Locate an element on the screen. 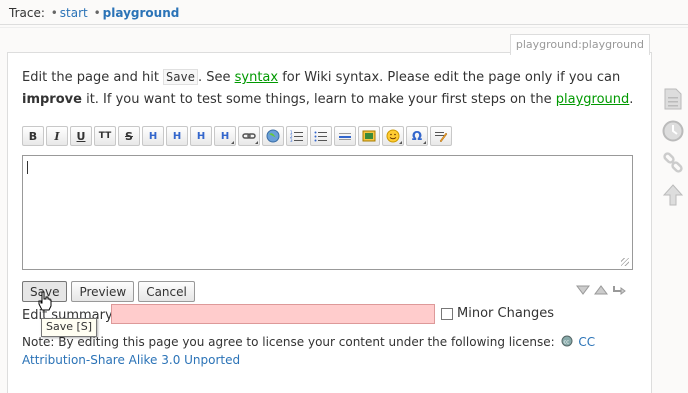 This screenshot has width=688, height=393. trace-label: Trace: is located at coordinates (27, 13).